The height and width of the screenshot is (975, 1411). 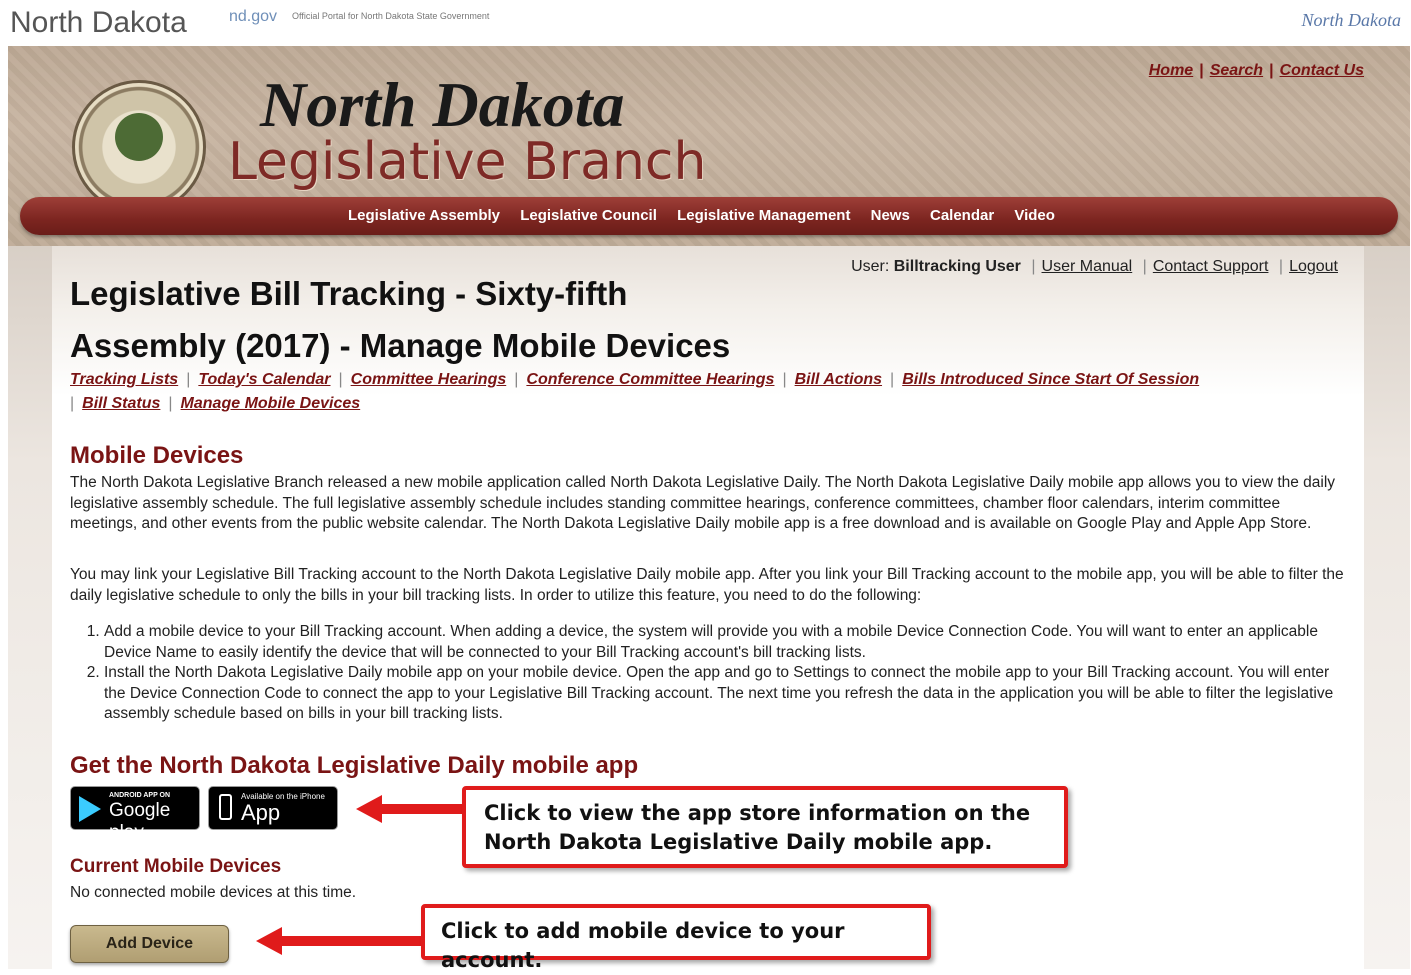 What do you see at coordinates (149, 944) in the screenshot?
I see `add-device-button: Add Device` at bounding box center [149, 944].